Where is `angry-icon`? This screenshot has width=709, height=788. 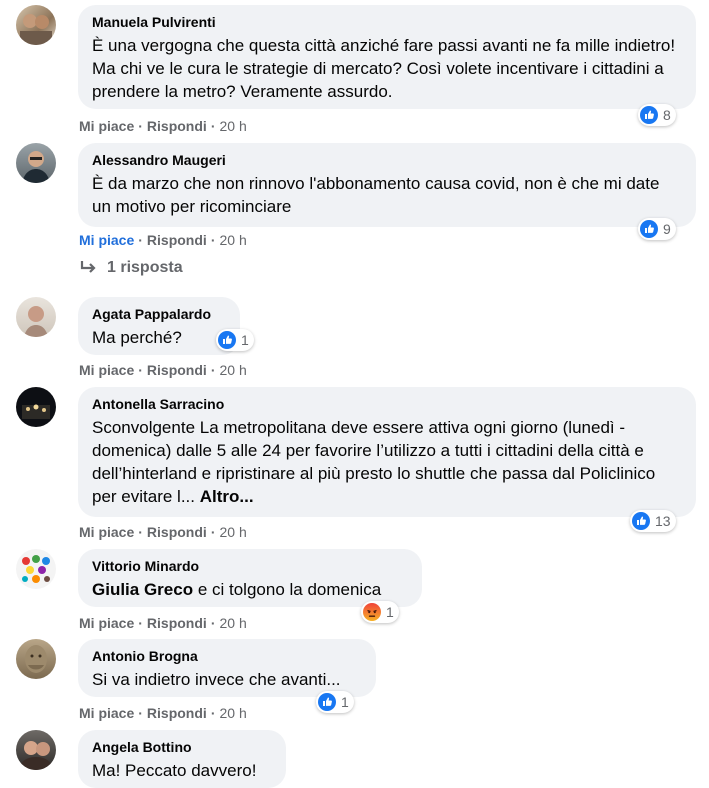
angry-icon is located at coordinates (372, 612).